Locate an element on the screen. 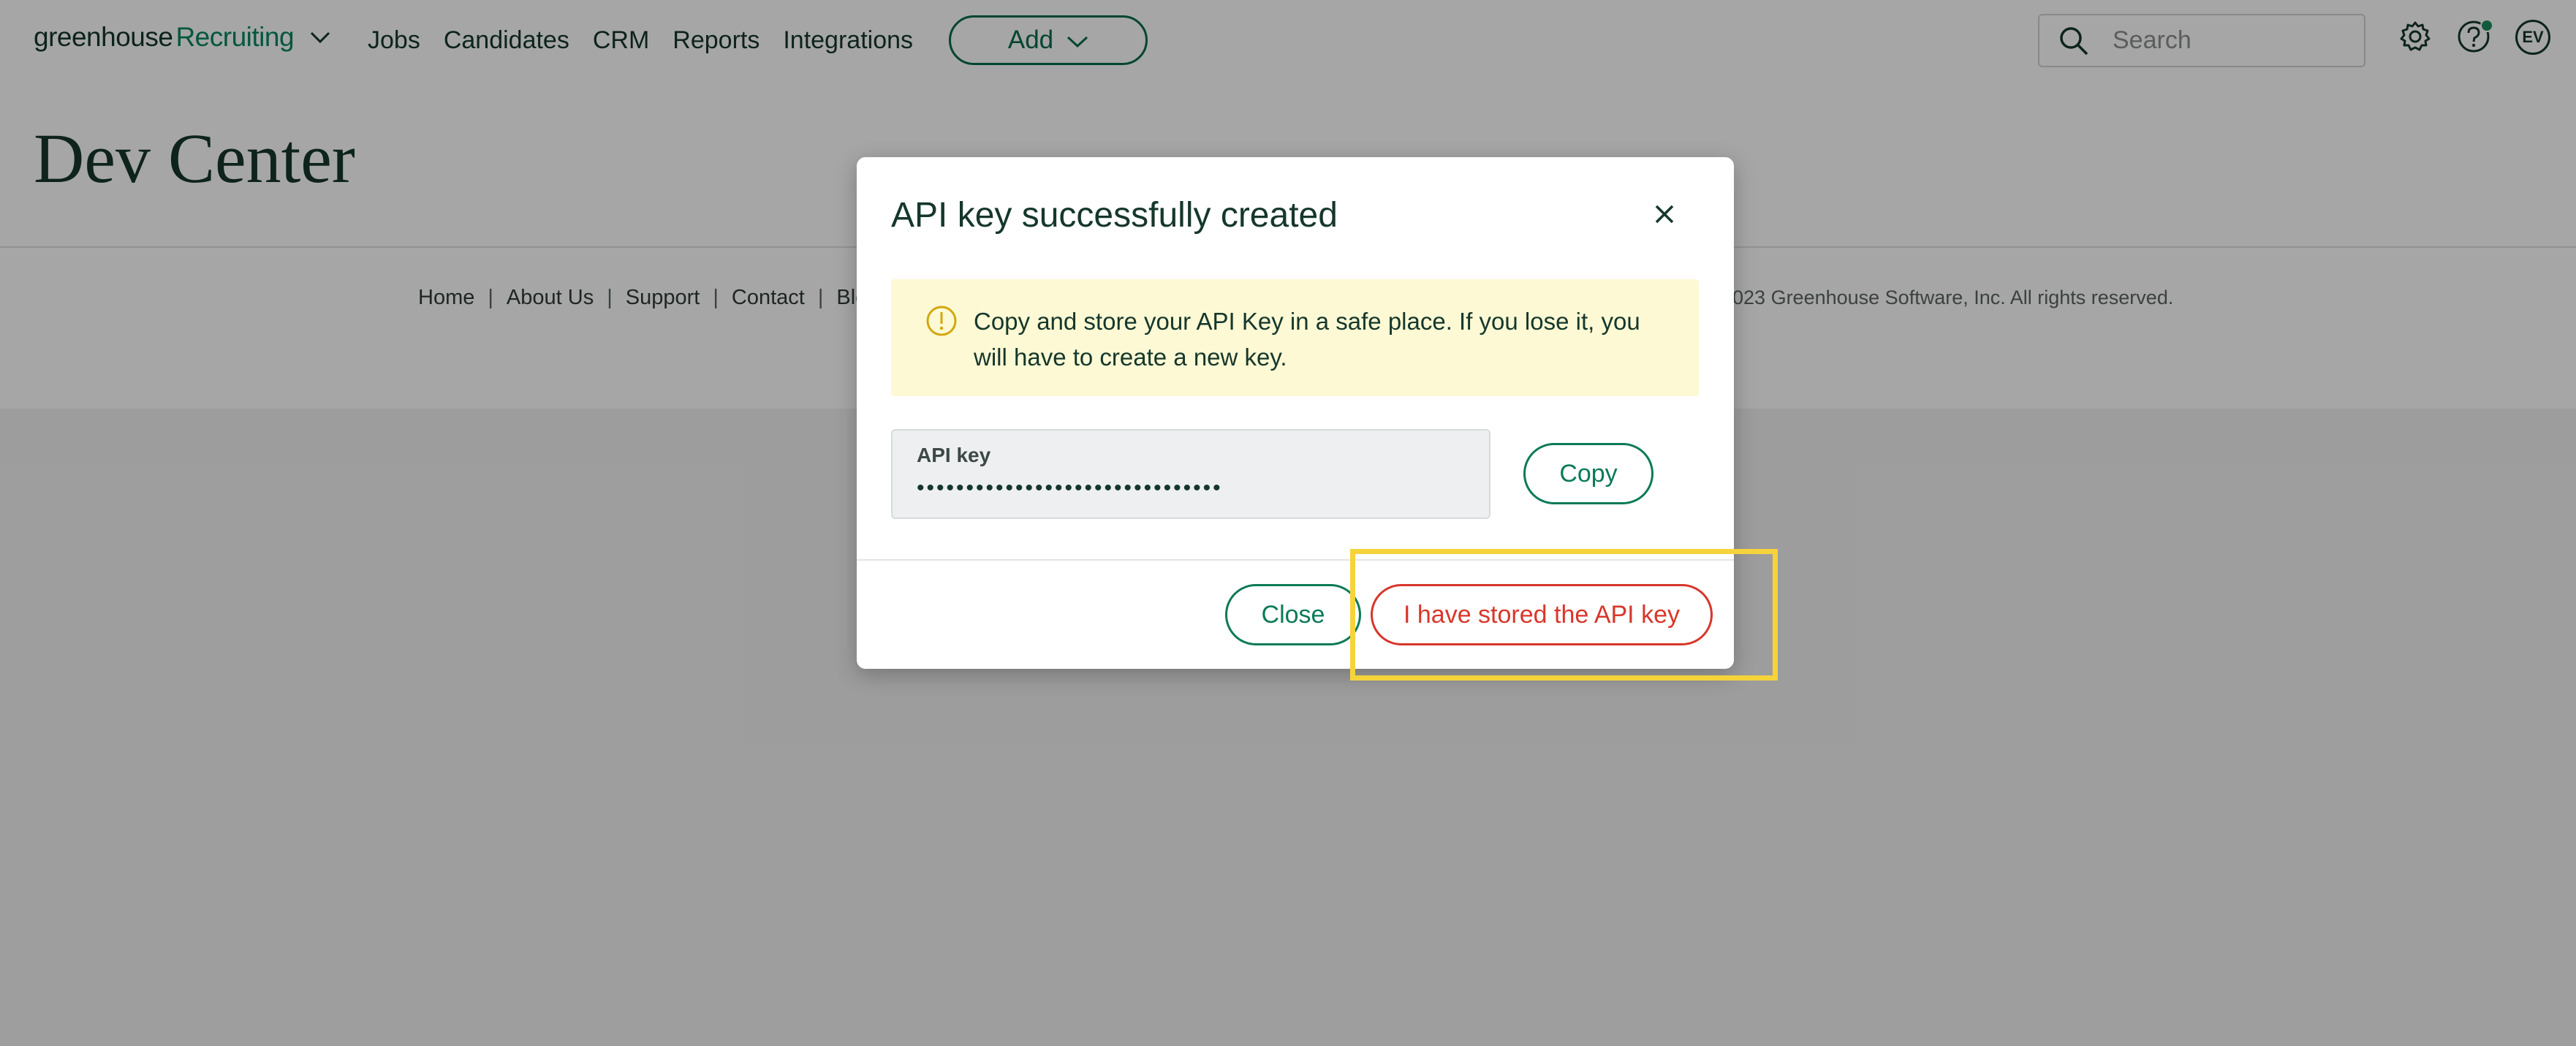 The height and width of the screenshot is (1046, 2576). close-button-label: Close is located at coordinates (1293, 615).